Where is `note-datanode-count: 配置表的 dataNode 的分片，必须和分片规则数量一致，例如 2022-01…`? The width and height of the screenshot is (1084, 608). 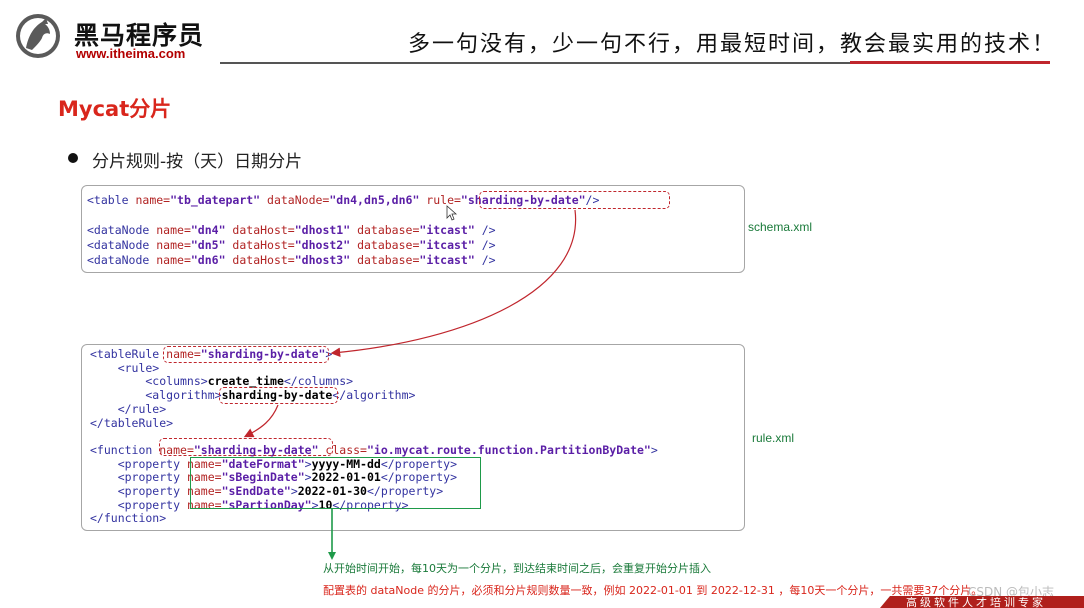 note-datanode-count: 配置表的 dataNode 的分片，必须和分片规则数量一致，例如 2022-01… is located at coordinates (653, 590).